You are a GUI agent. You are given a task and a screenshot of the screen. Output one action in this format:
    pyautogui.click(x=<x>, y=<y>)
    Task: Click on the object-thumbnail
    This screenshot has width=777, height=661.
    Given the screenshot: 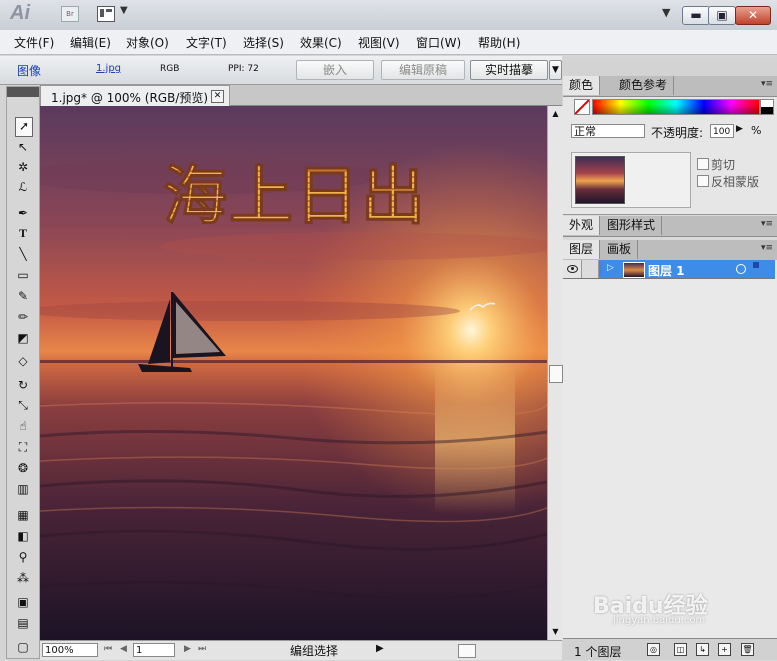 What is the action you would take?
    pyautogui.click(x=600, y=180)
    